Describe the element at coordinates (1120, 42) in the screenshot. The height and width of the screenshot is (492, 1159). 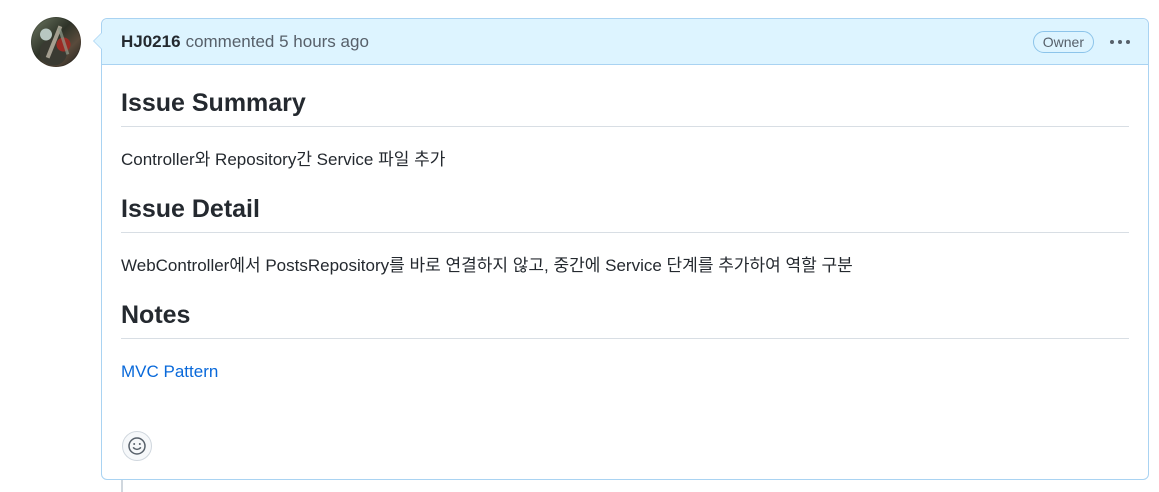
I see `kebab-horizontal-icon` at that location.